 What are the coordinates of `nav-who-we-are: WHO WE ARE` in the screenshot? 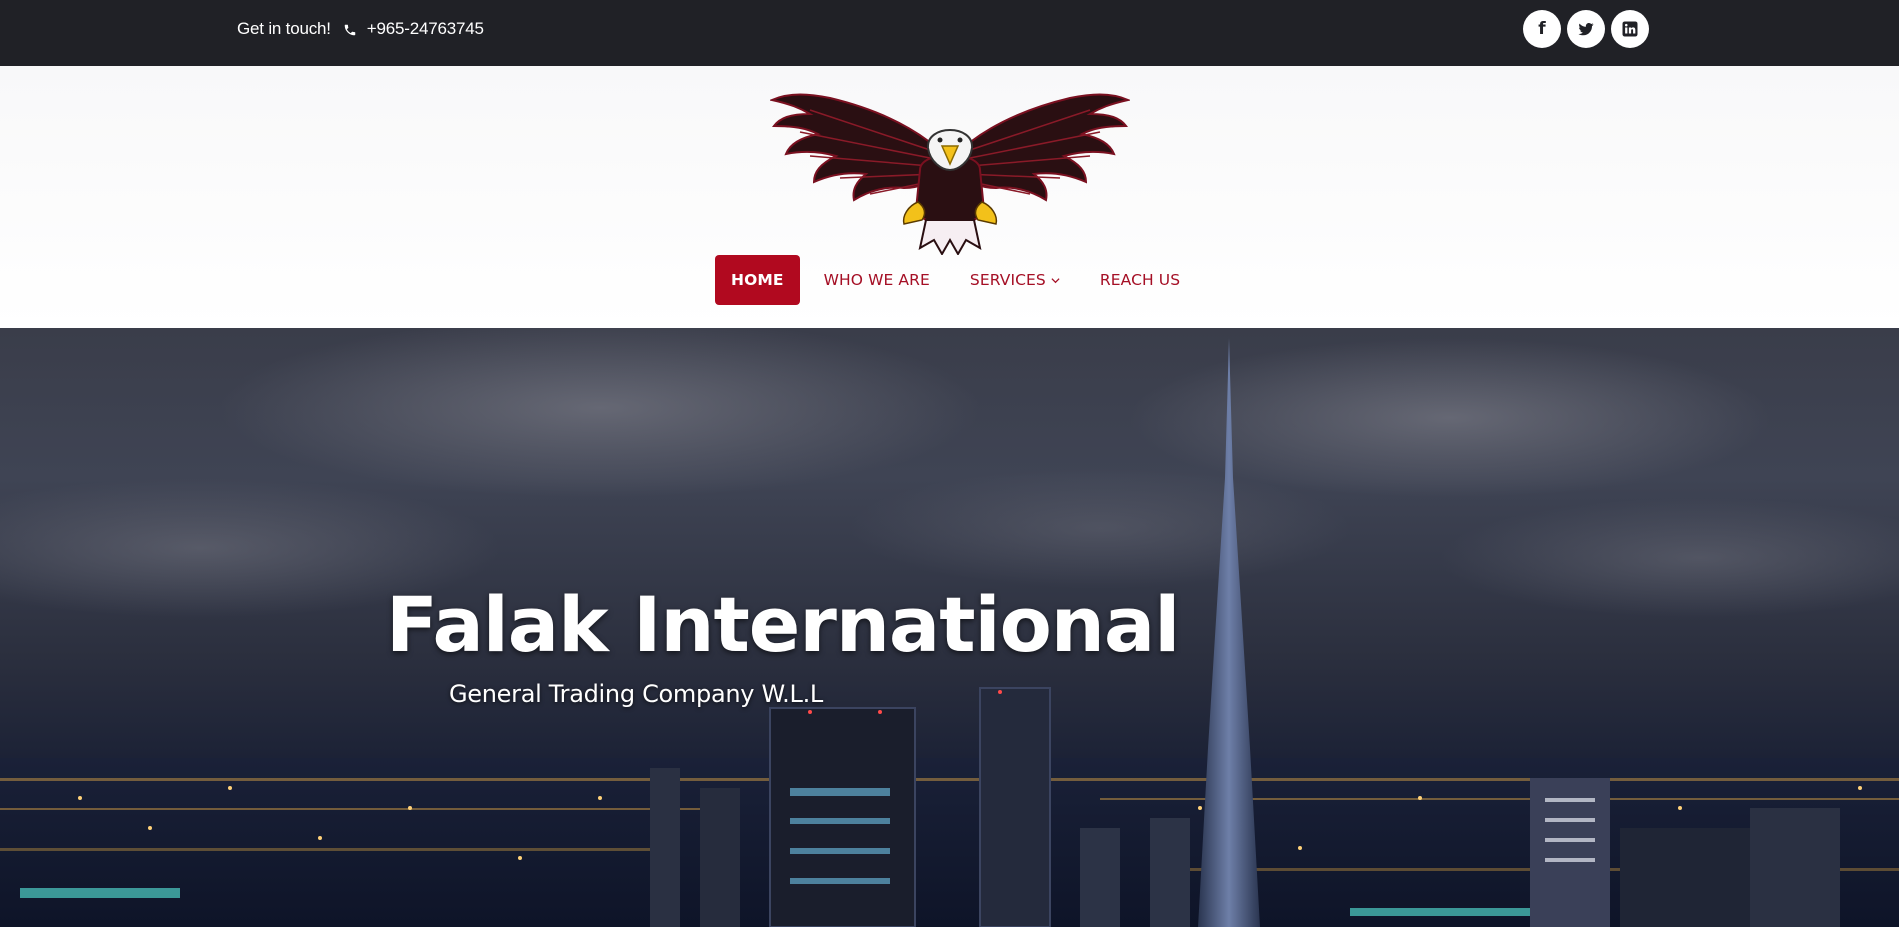 It's located at (877, 280).